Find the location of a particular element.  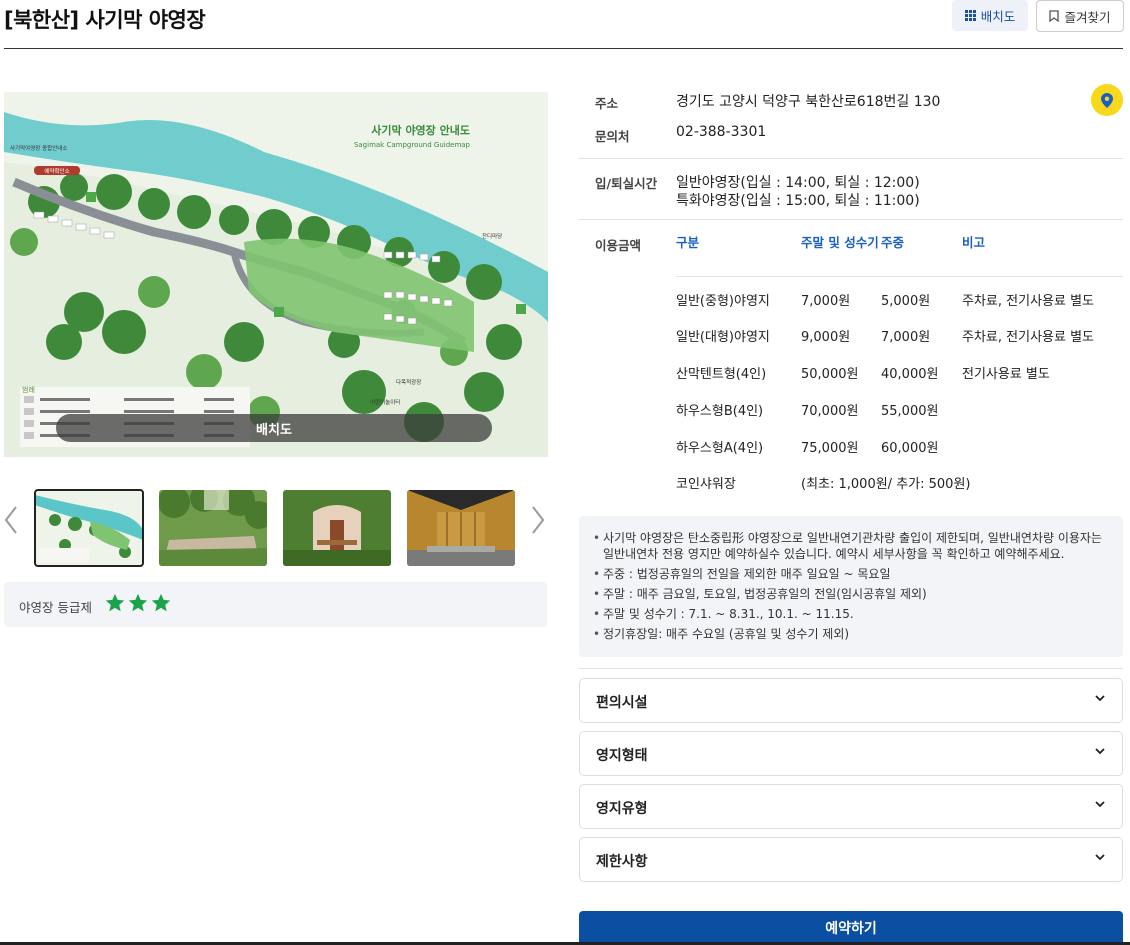

fee-row-type: 하우스형B(4인) is located at coordinates (720, 411).